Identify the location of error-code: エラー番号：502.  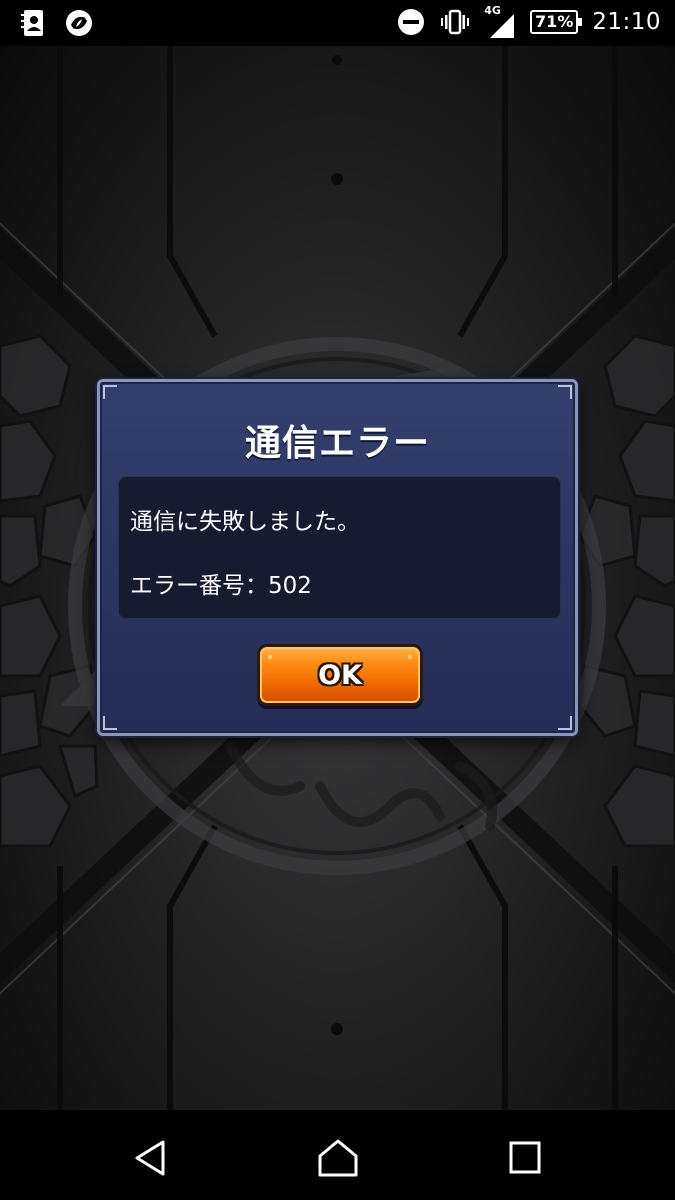
(221, 586).